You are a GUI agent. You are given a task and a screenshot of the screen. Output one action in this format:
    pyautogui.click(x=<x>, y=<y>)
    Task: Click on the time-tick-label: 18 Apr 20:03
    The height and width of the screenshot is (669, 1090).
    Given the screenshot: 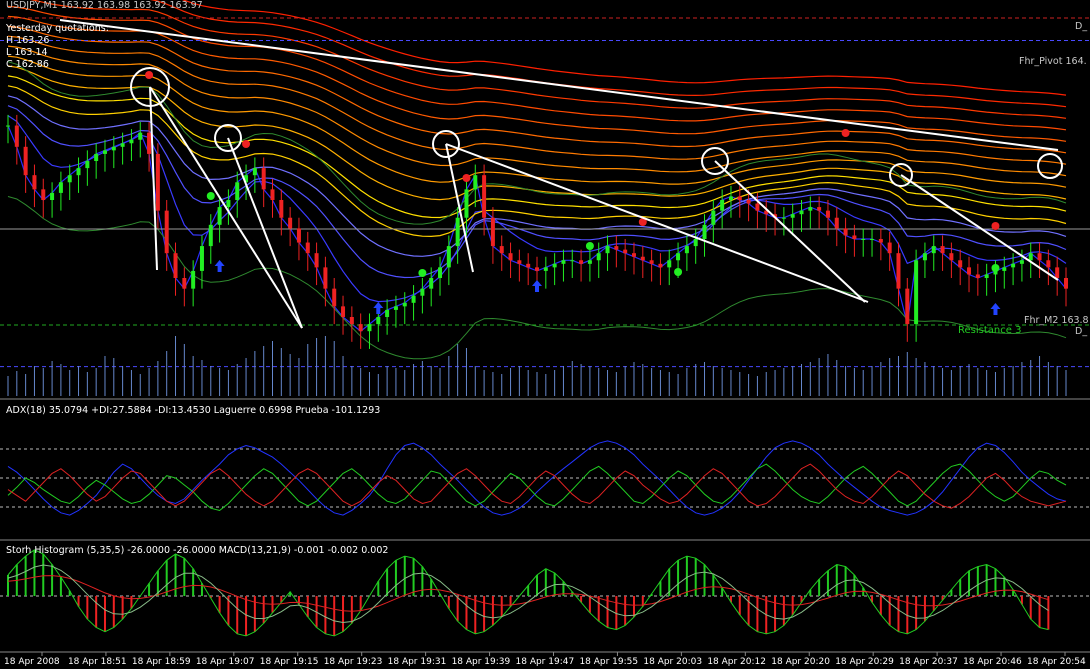 What is the action you would take?
    pyautogui.click(x=672, y=662)
    